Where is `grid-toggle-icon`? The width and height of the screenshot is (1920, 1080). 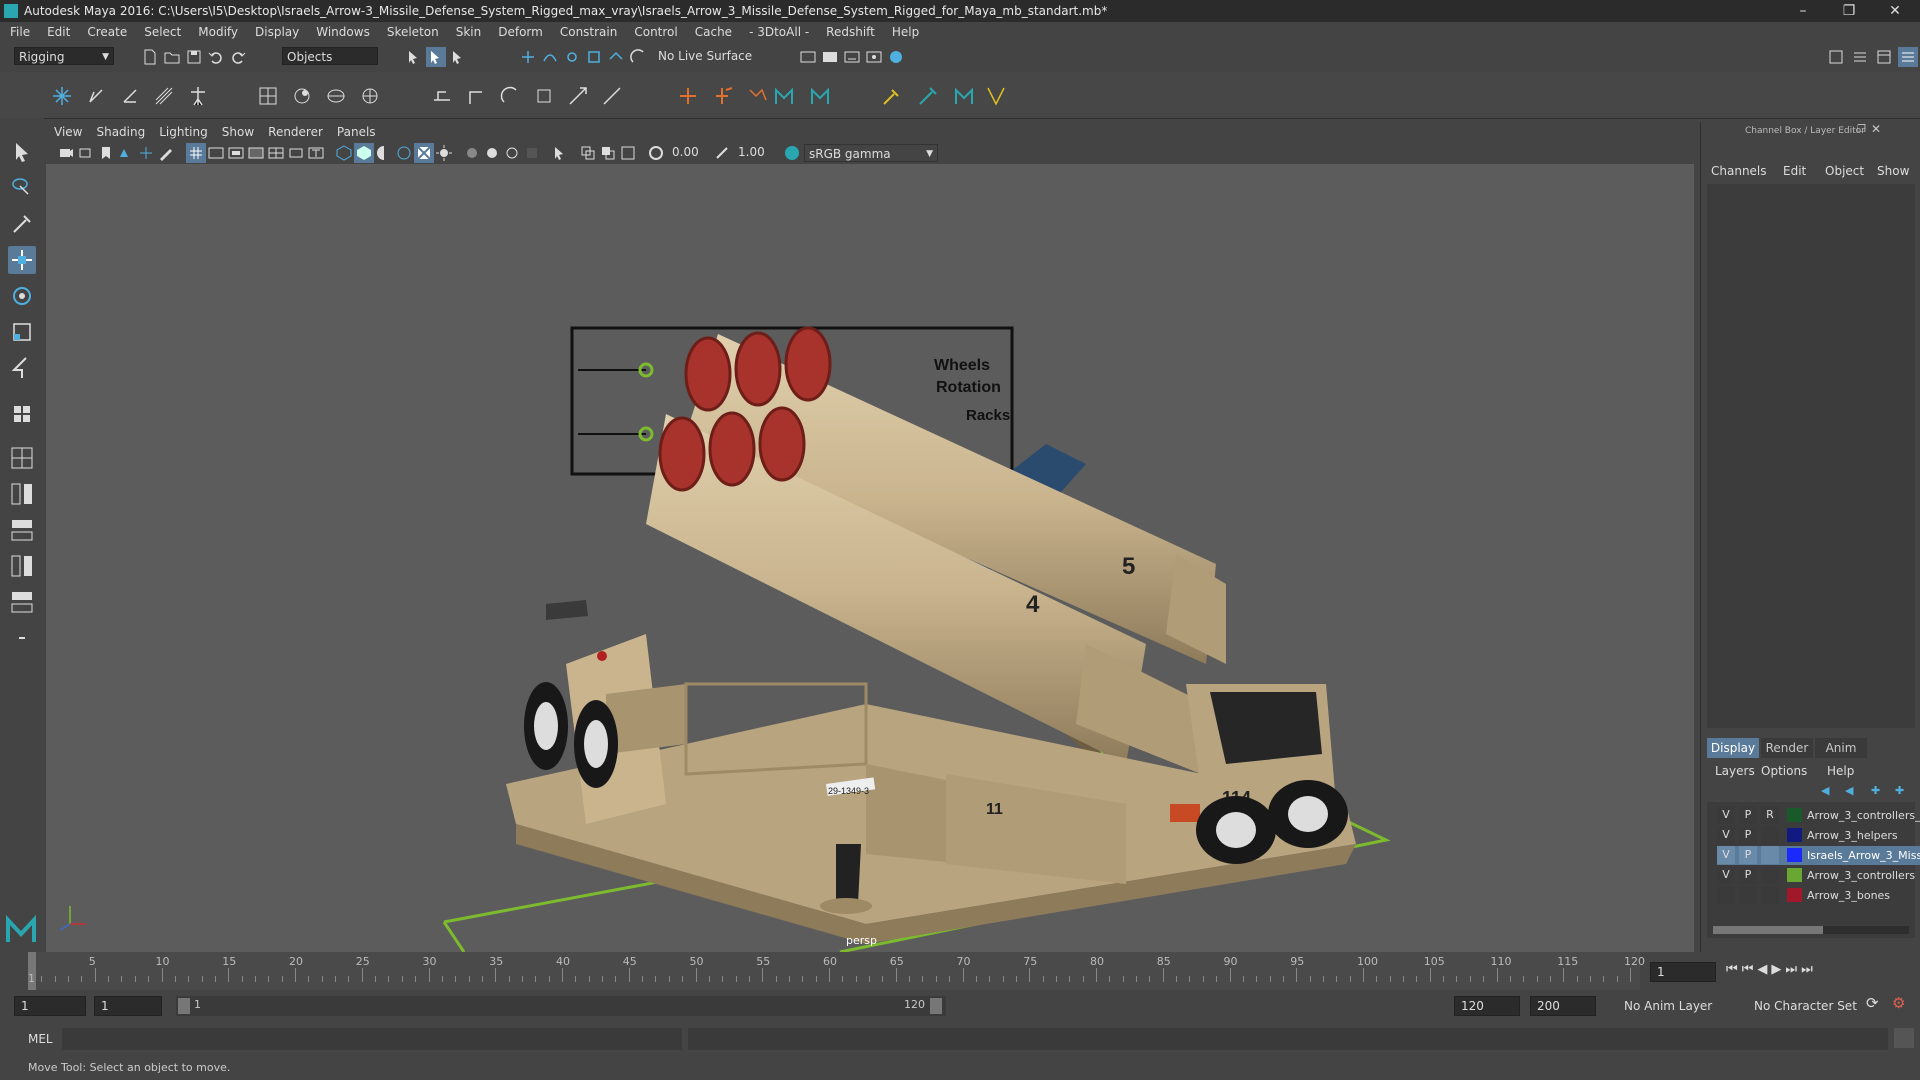 grid-toggle-icon is located at coordinates (196, 153).